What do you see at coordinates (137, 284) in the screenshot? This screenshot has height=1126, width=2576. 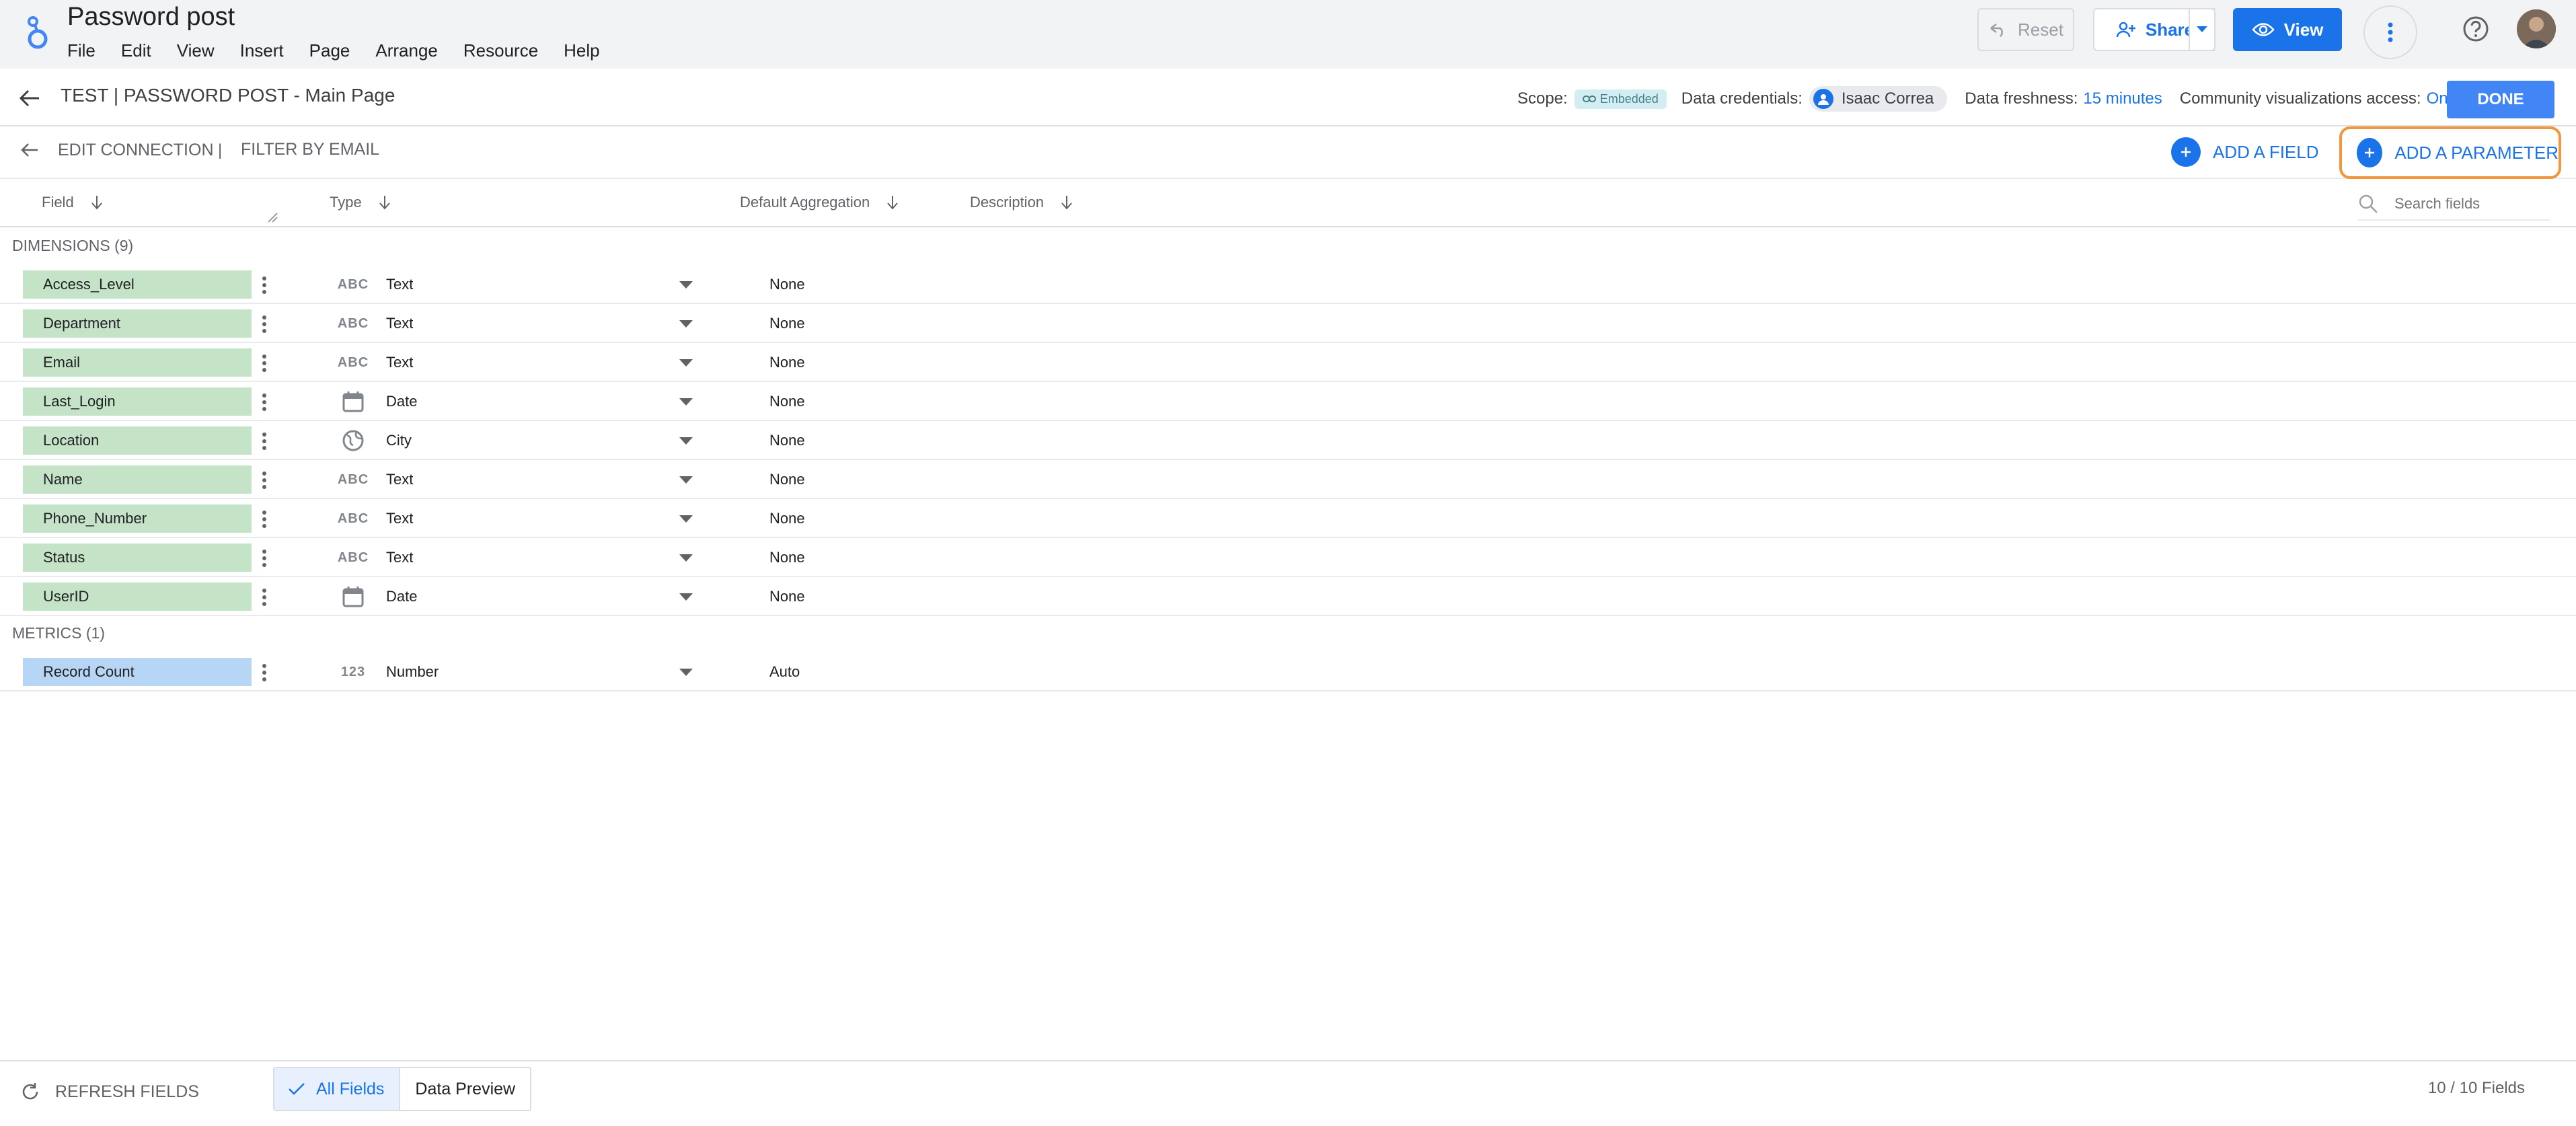 I see `field-chip: Access_Level` at bounding box center [137, 284].